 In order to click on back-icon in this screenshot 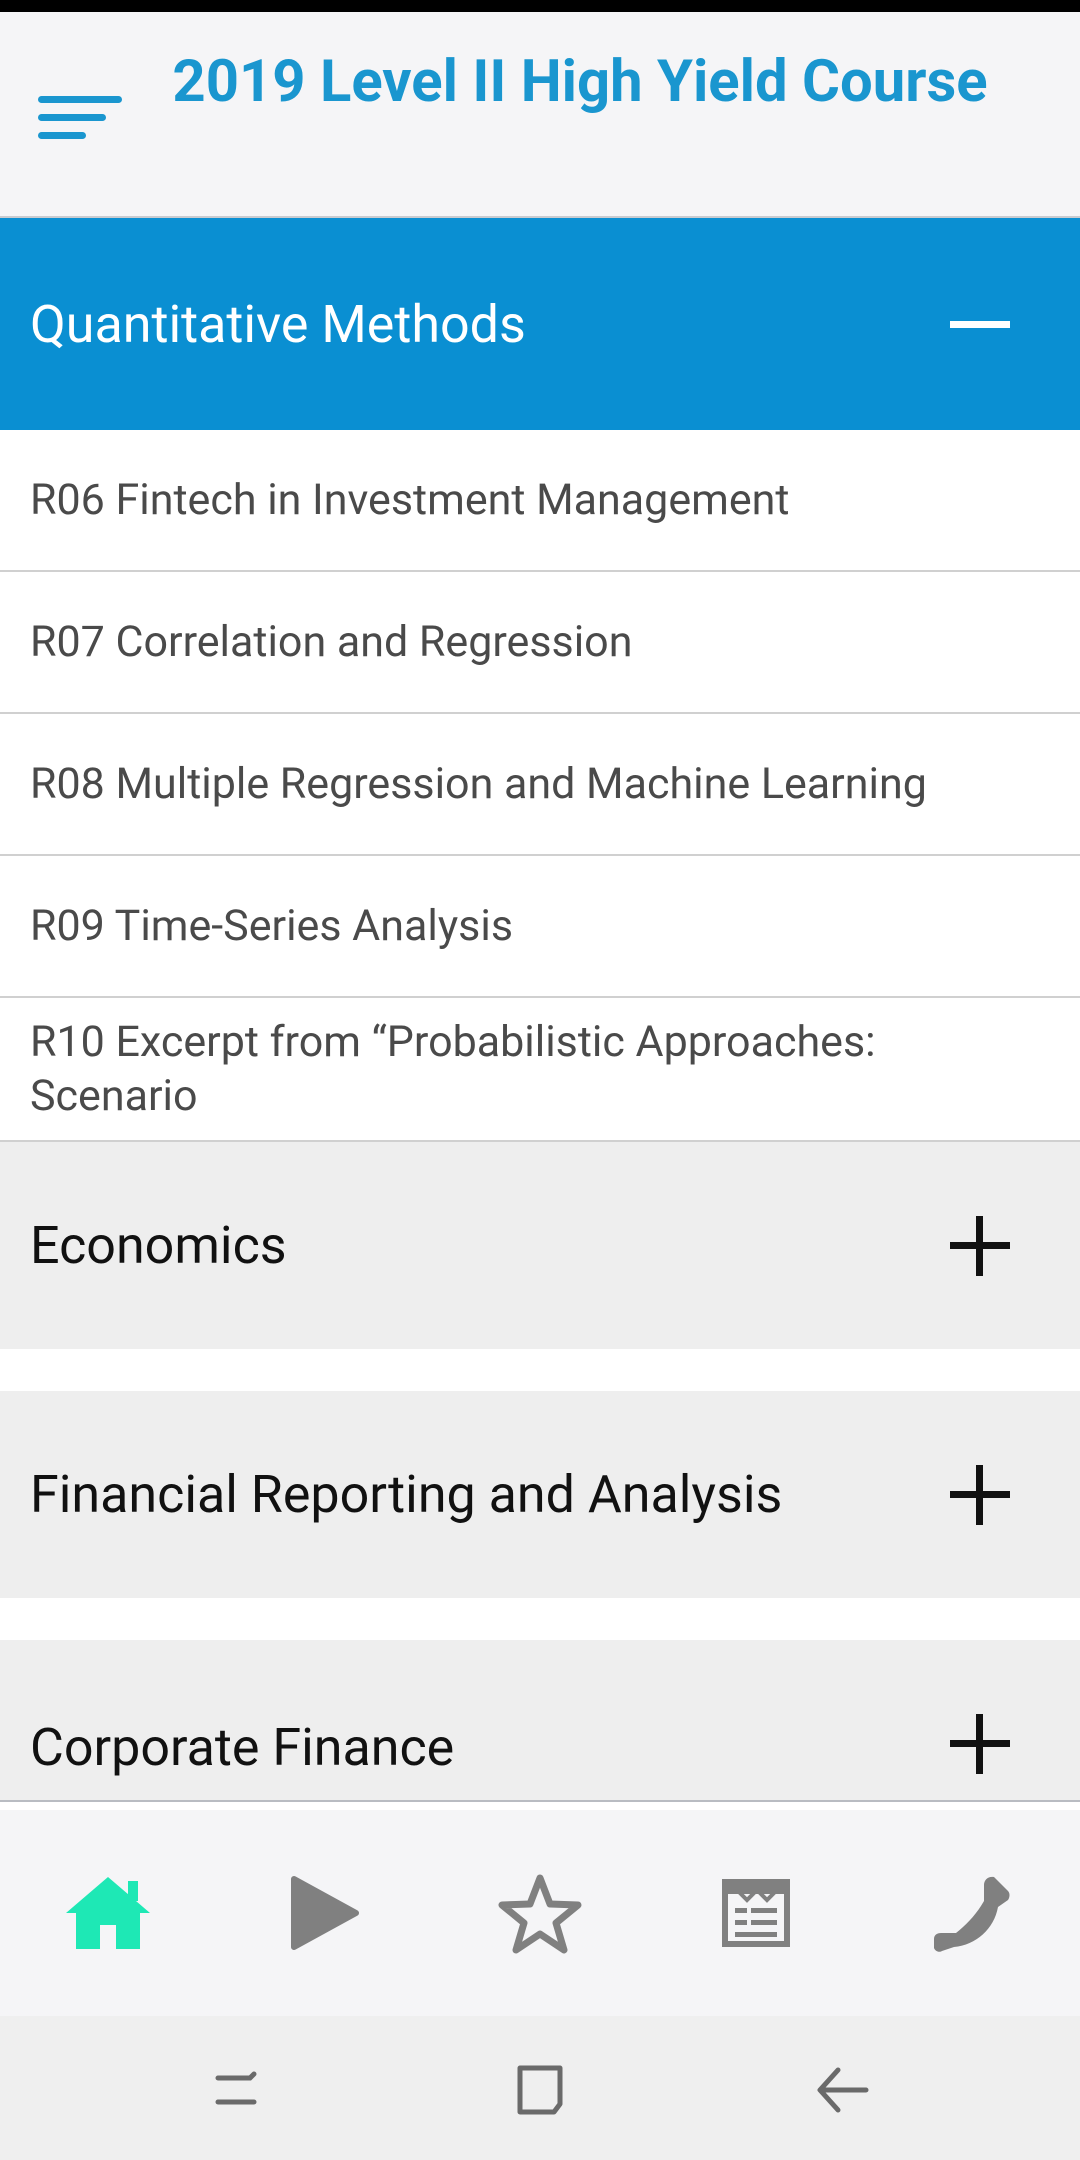, I will do `click(842, 2090)`.